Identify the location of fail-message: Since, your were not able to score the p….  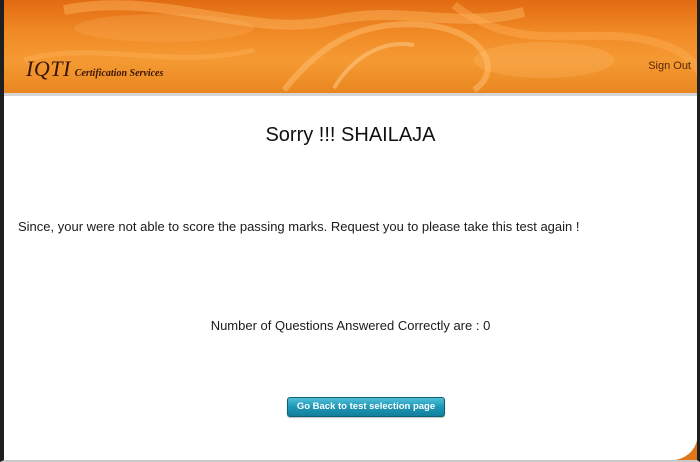
(299, 226).